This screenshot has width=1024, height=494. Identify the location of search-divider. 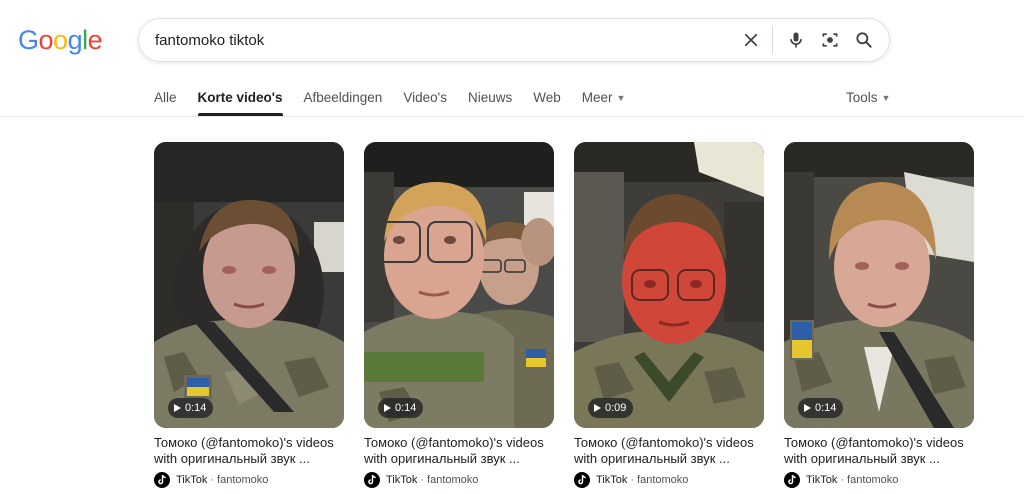
(772, 40).